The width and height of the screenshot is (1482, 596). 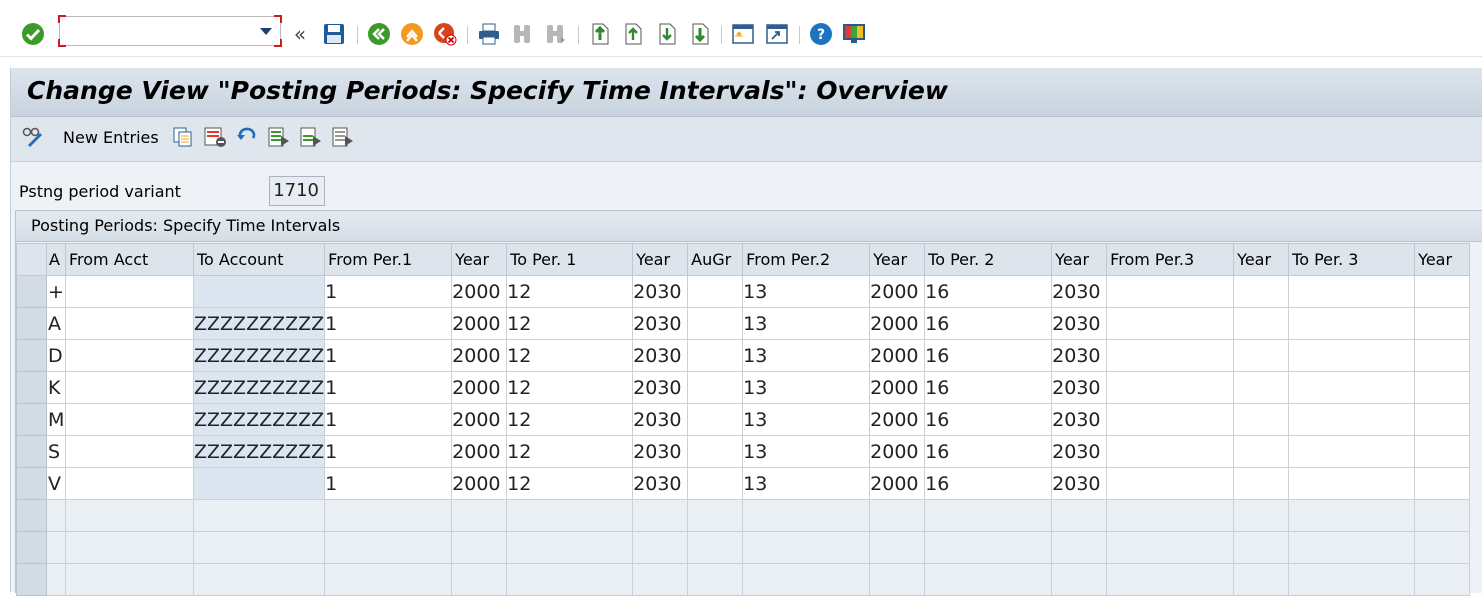 I want to click on undo-change-icon, so click(x=247, y=137).